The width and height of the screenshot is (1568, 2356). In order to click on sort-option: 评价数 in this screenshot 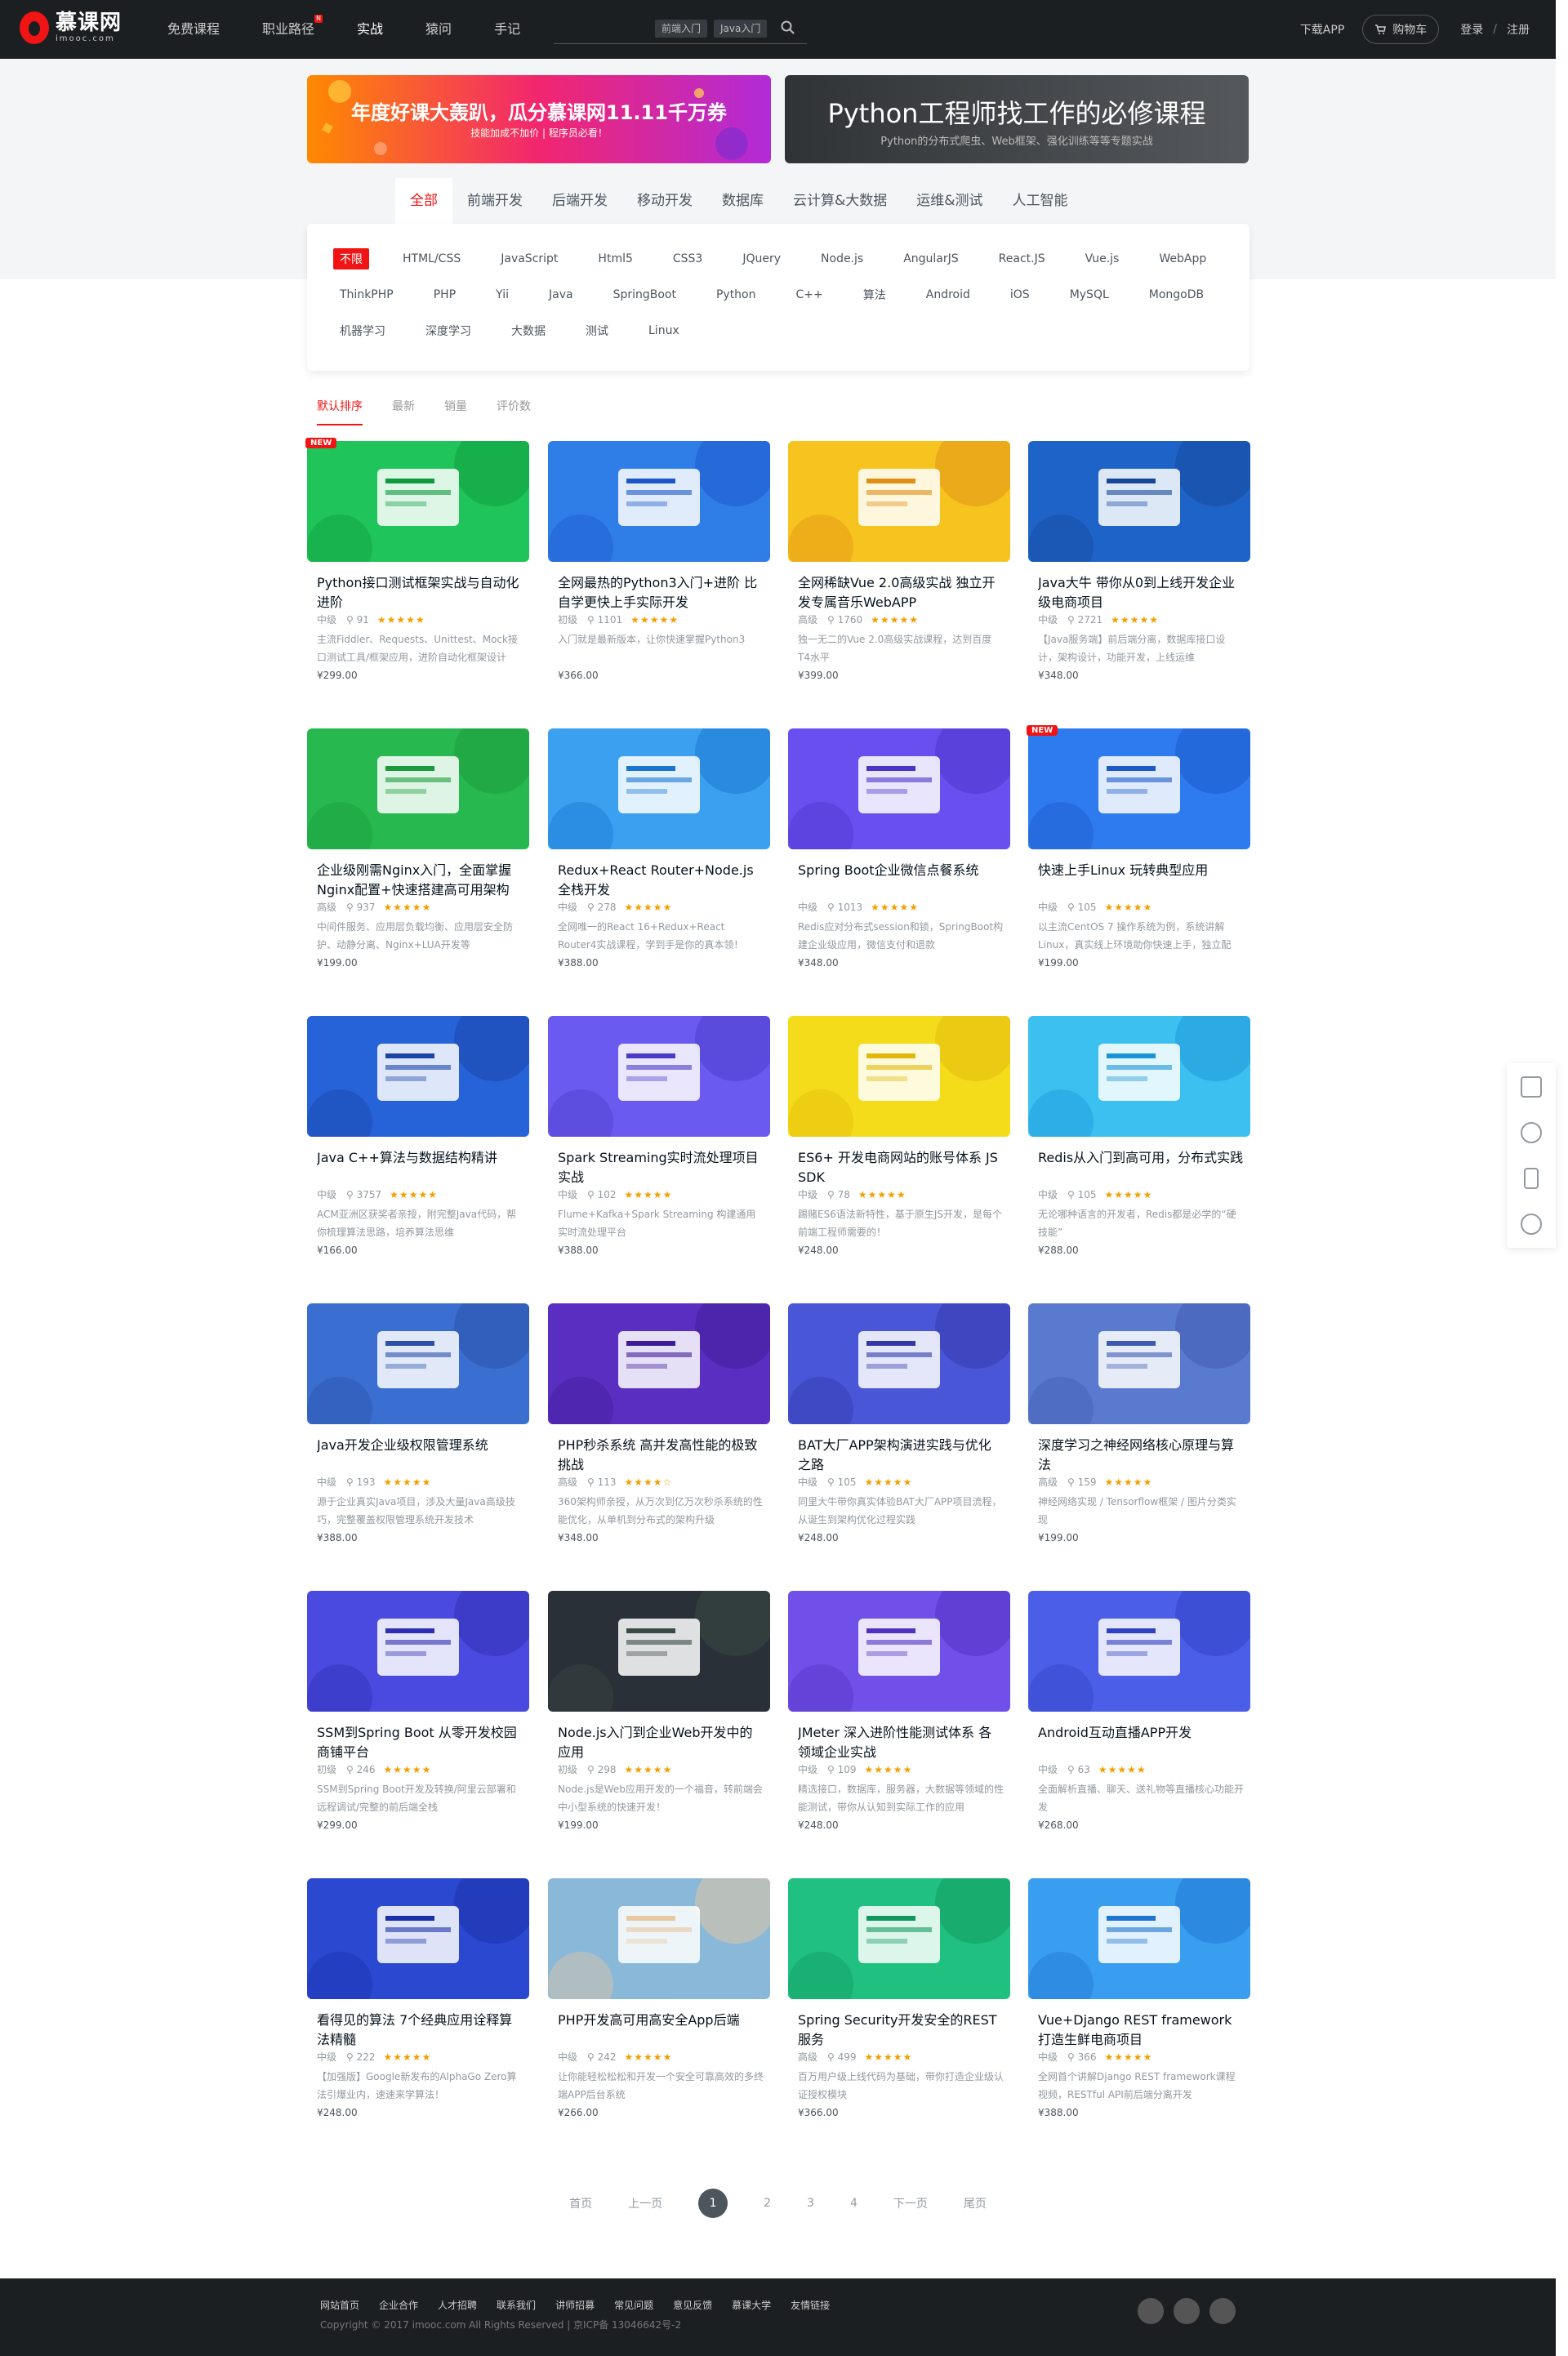, I will do `click(514, 412)`.